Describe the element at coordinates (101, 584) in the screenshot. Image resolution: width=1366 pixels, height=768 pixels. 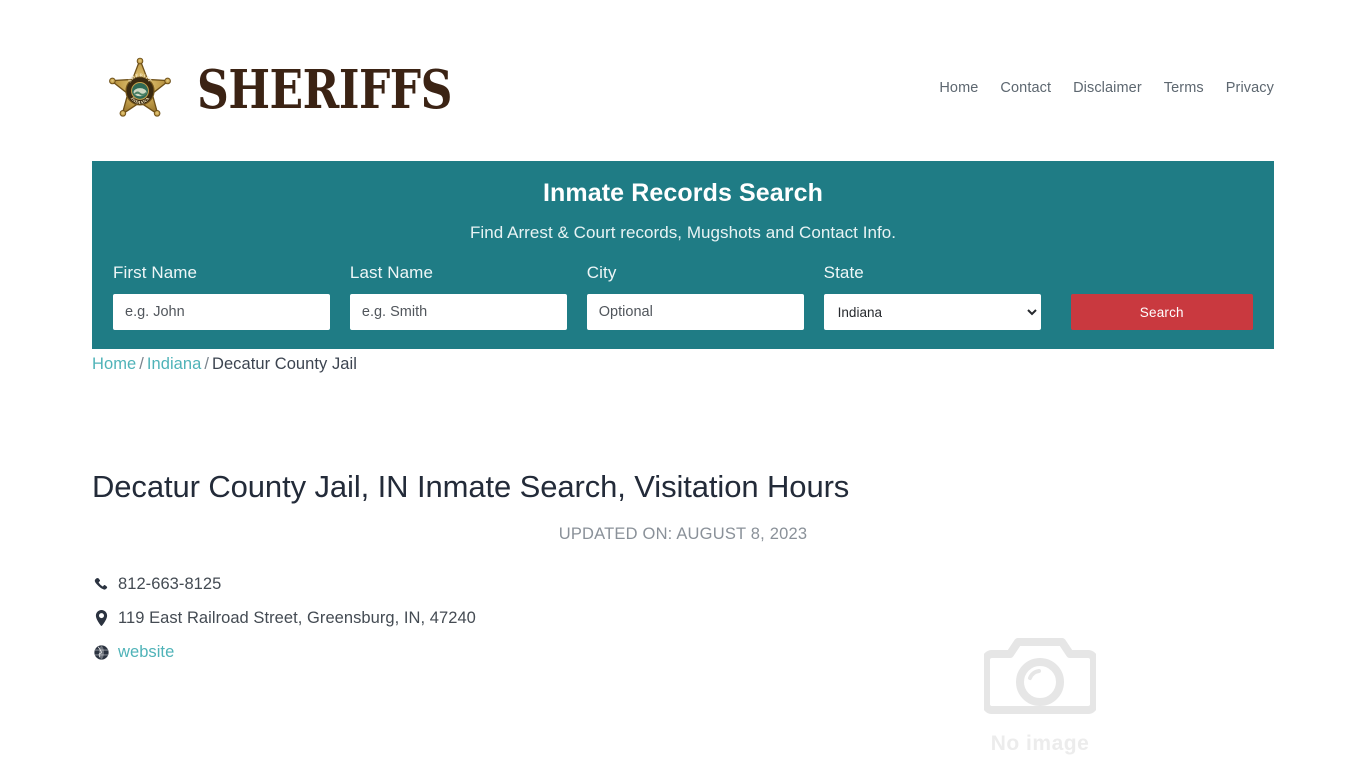
I see `phone-icon` at that location.